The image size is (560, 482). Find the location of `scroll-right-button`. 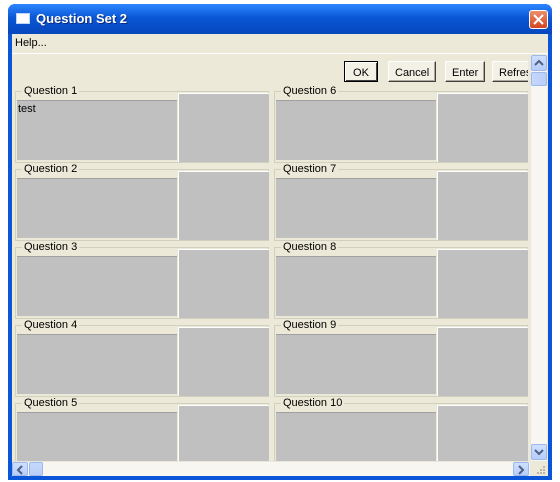

scroll-right-button is located at coordinates (521, 469).